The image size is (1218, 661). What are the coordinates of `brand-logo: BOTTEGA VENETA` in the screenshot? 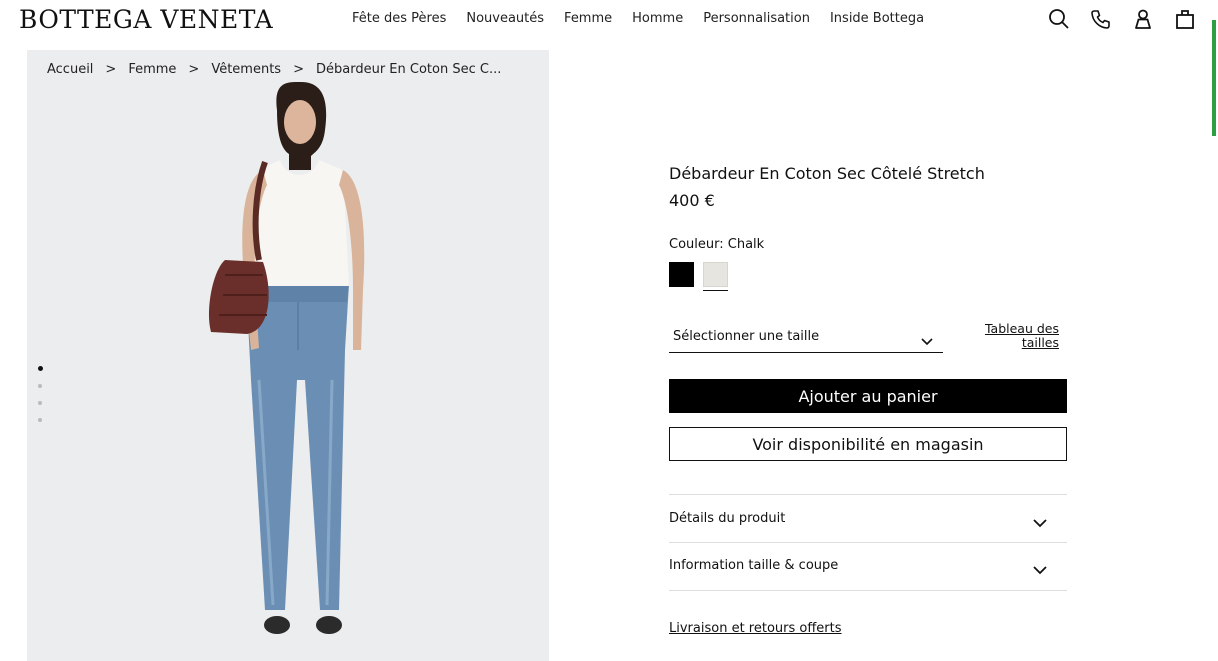 It's located at (146, 20).